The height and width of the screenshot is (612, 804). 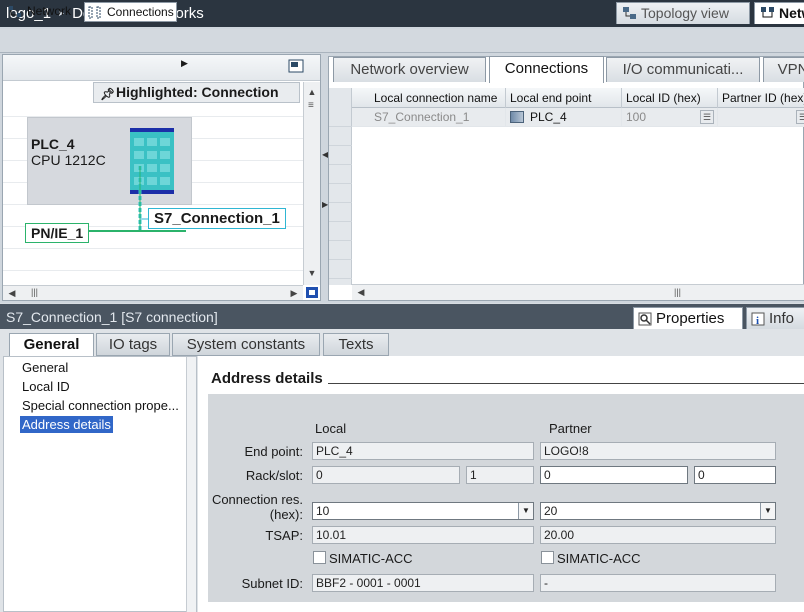 I want to click on partner-simatic-acc-checkbox, so click(x=547, y=557).